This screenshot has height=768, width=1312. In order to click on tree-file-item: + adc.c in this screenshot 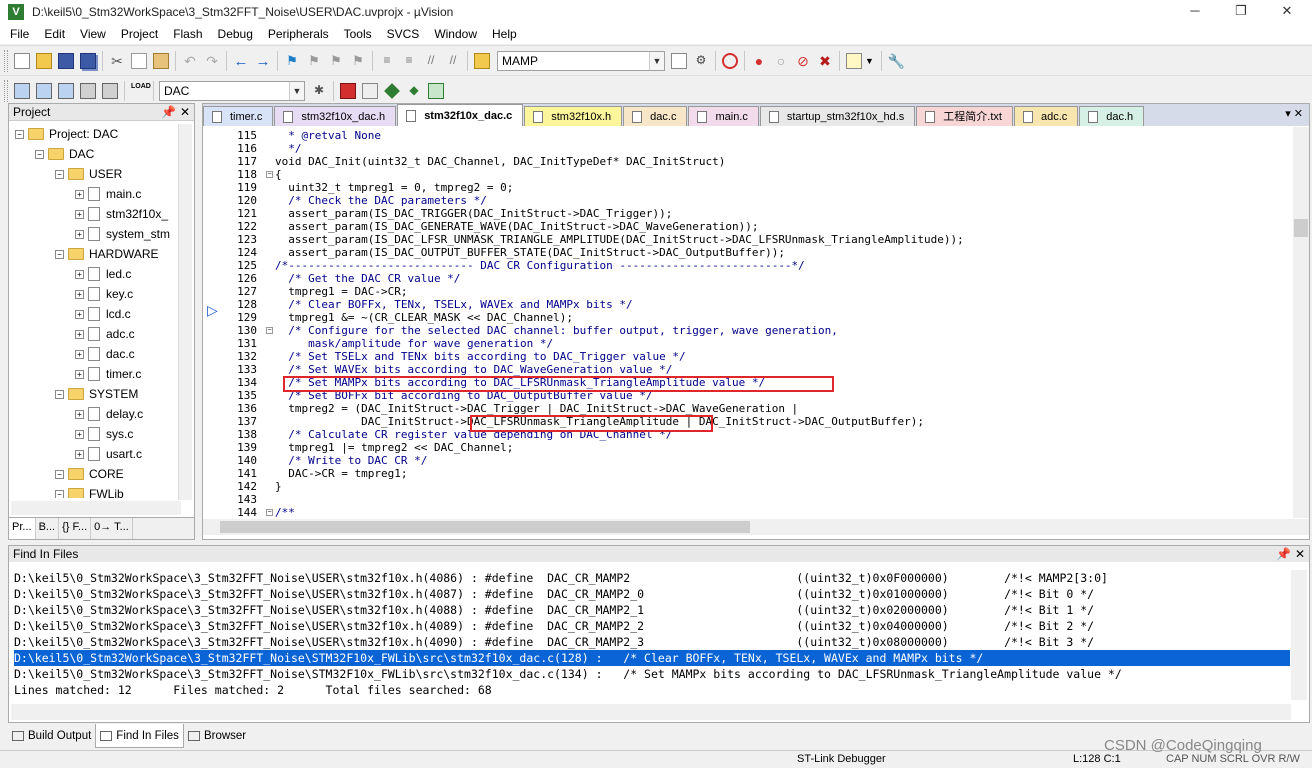, I will do `click(105, 334)`.